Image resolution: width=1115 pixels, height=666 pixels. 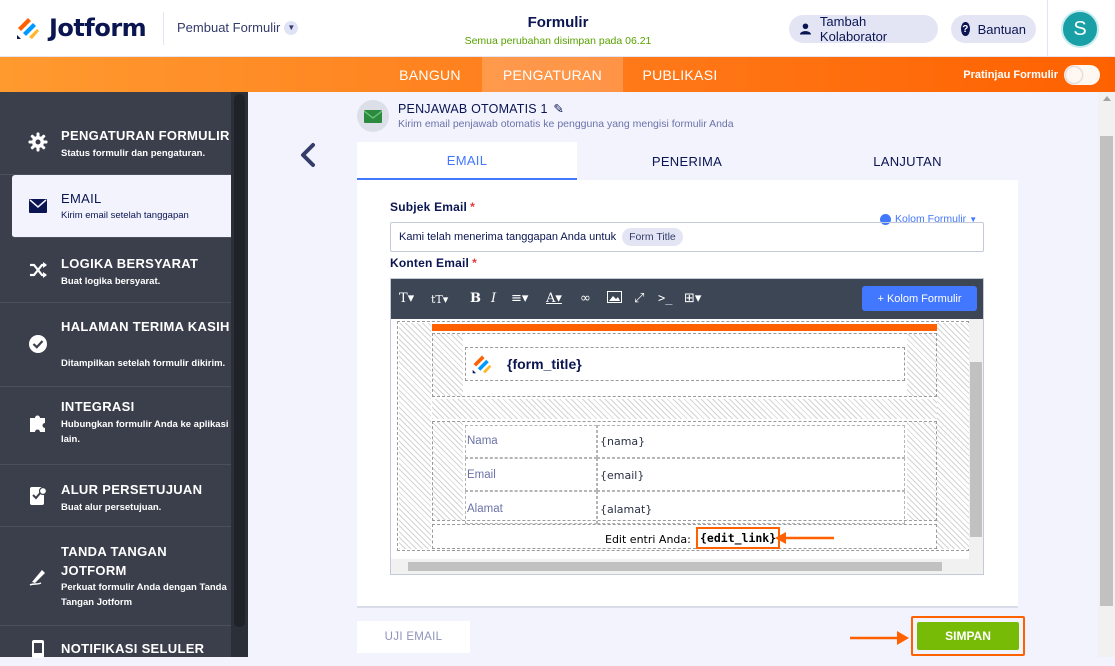 I want to click on sidebar-item-title: EMAIL, so click(x=81, y=198).